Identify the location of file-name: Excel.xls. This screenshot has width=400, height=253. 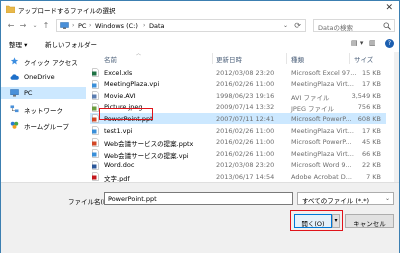
(118, 72).